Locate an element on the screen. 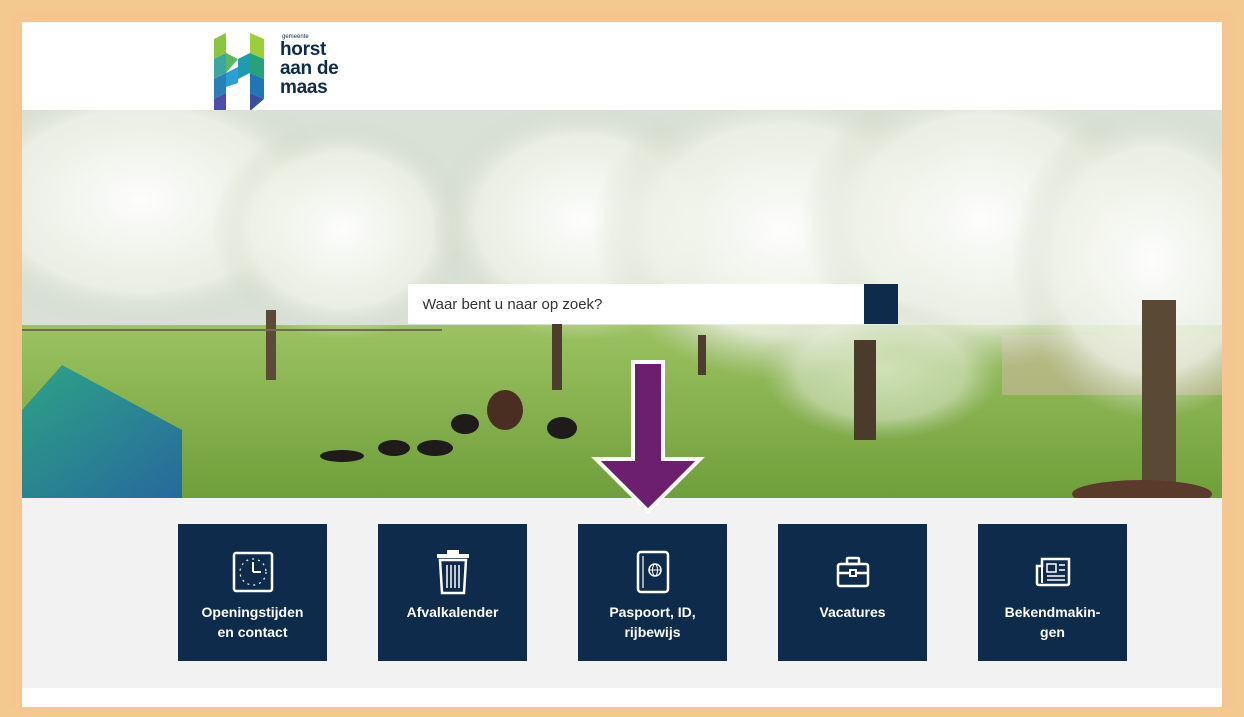 The image size is (1244, 717). clock-icon is located at coordinates (252, 572).